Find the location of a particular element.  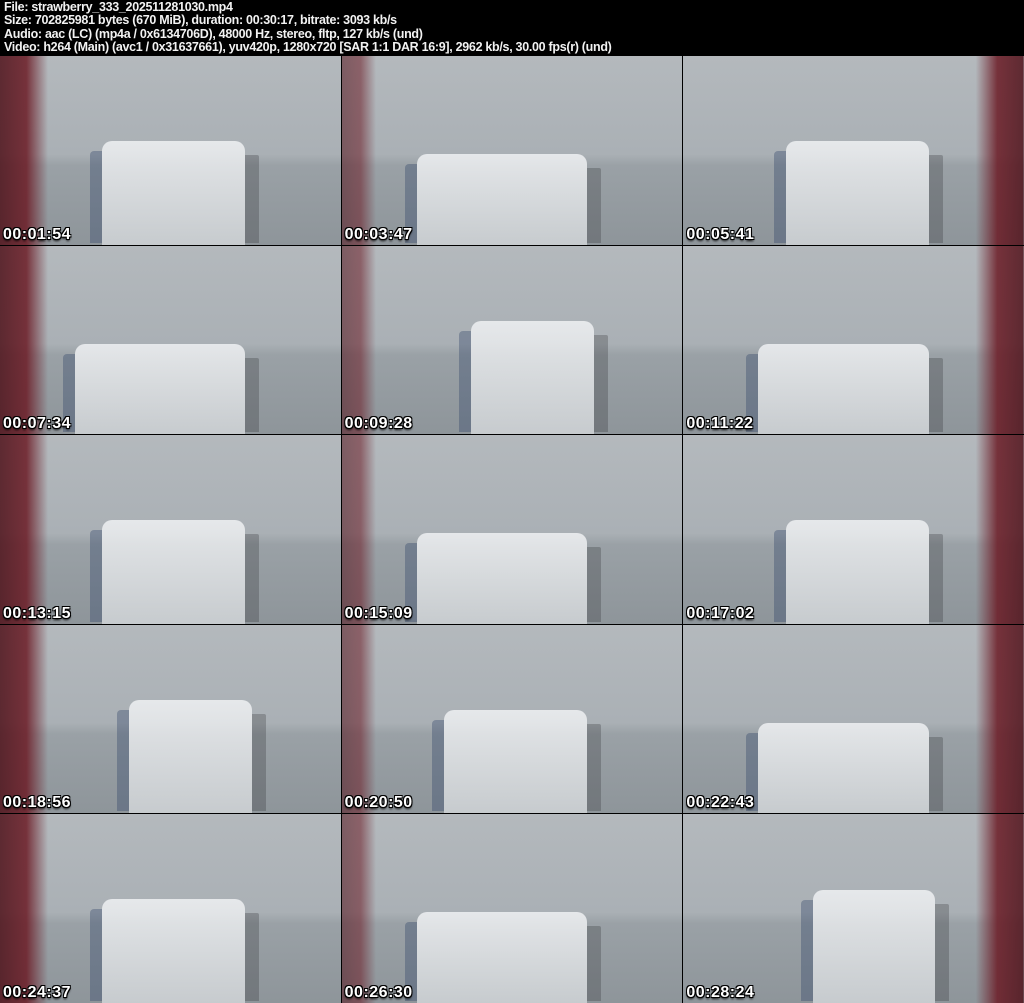

video-frame-thumbnail: 00:18:56 is located at coordinates (170, 719).